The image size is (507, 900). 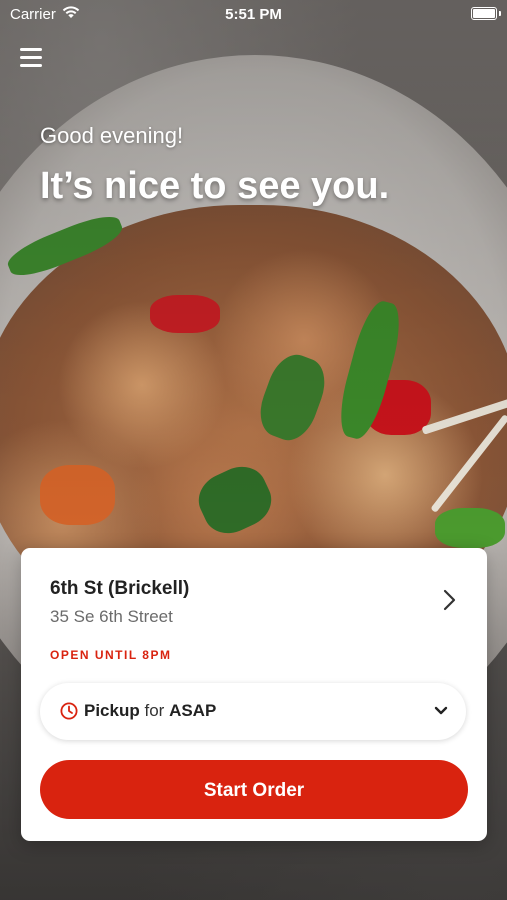 What do you see at coordinates (111, 616) in the screenshot?
I see `location-address: 35 Se 6th Street` at bounding box center [111, 616].